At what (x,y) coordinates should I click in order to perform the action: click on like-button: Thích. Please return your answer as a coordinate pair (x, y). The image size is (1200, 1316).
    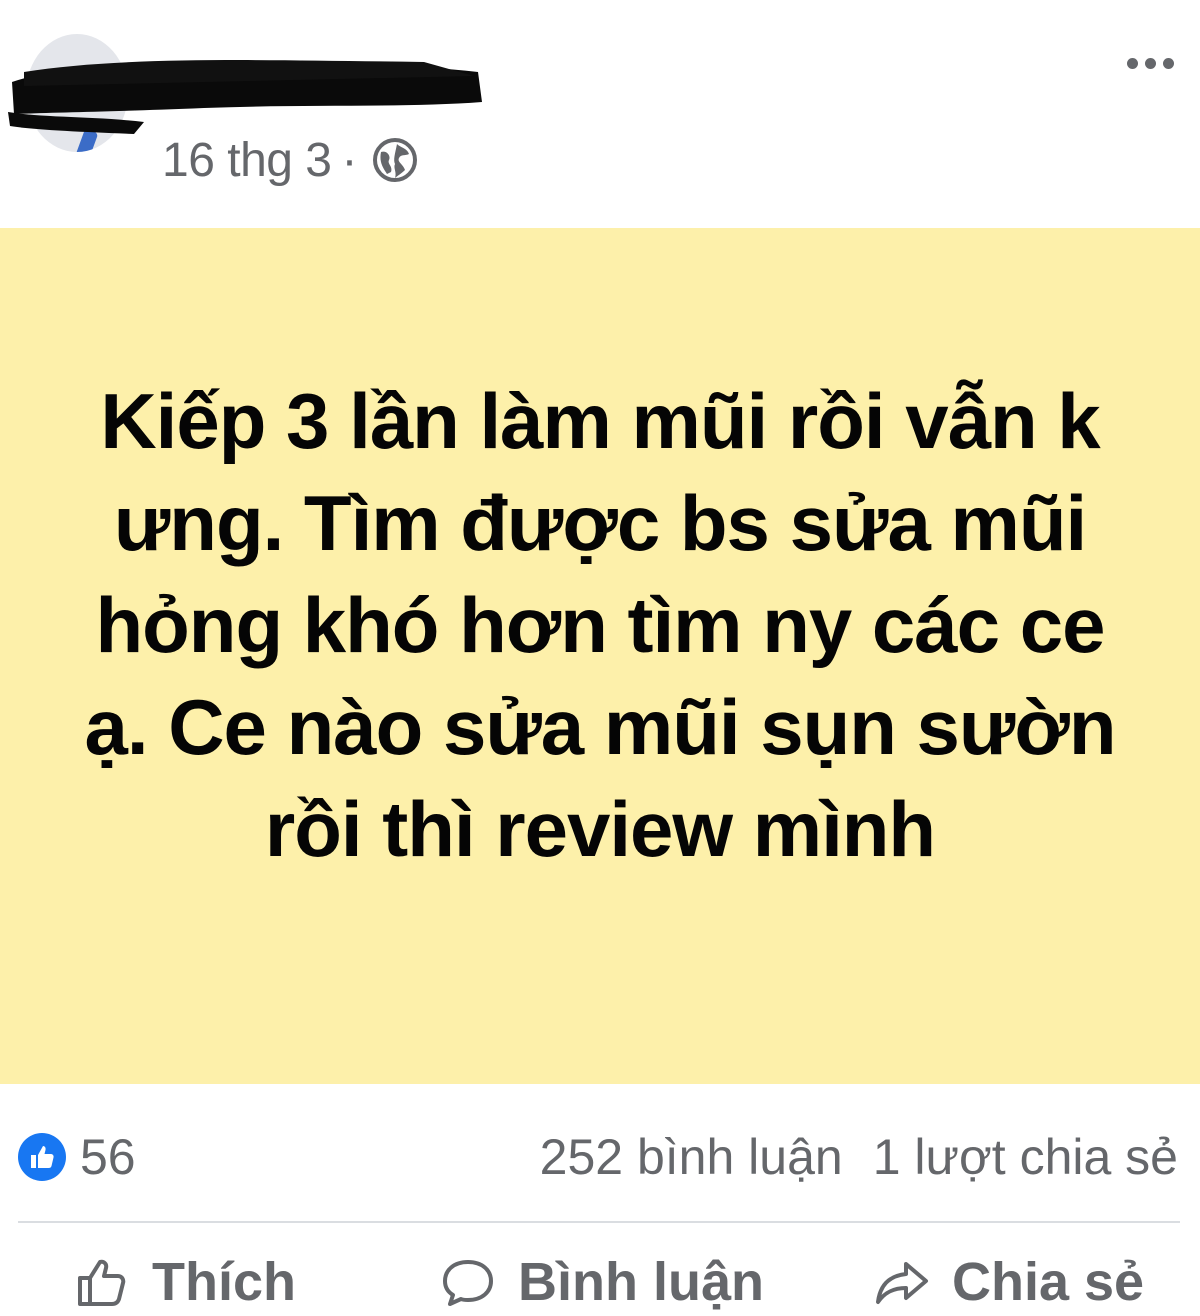
    Looking at the image, I should click on (185, 1282).